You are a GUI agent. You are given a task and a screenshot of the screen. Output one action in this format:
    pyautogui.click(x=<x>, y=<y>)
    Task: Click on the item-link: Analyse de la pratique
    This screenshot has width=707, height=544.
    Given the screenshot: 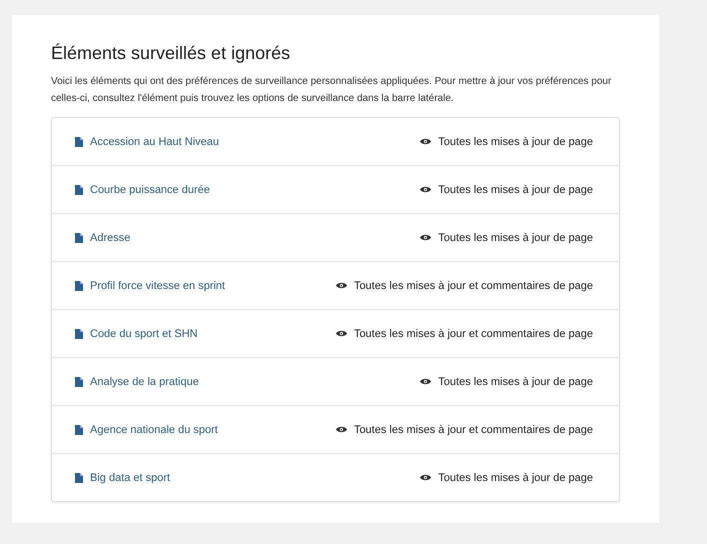 What is the action you would take?
    pyautogui.click(x=144, y=382)
    